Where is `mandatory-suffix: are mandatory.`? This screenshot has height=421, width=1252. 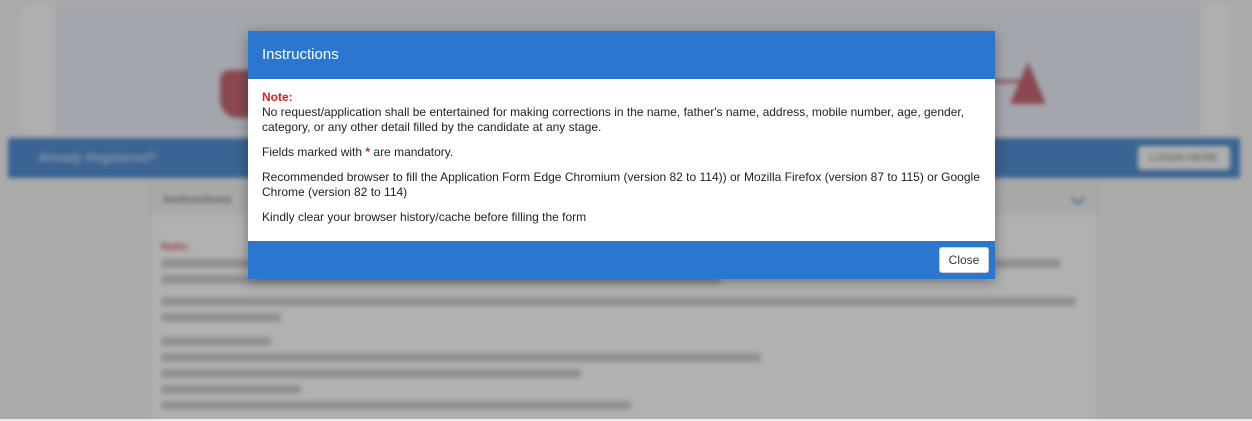 mandatory-suffix: are mandatory. is located at coordinates (413, 152).